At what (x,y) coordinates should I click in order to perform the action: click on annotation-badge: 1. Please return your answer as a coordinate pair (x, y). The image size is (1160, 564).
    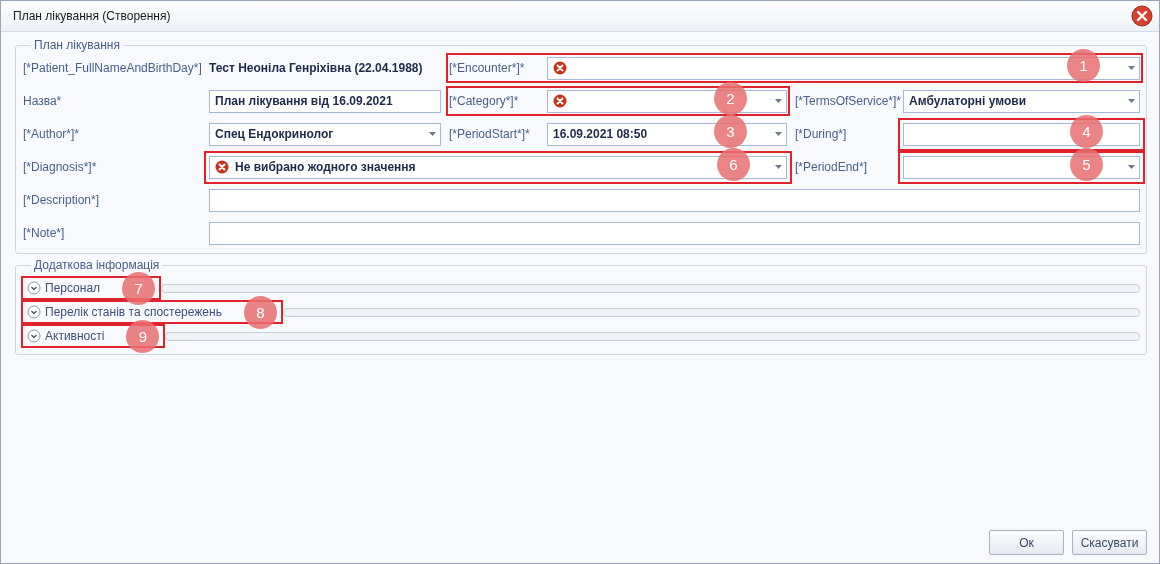
    Looking at the image, I should click on (1083, 65).